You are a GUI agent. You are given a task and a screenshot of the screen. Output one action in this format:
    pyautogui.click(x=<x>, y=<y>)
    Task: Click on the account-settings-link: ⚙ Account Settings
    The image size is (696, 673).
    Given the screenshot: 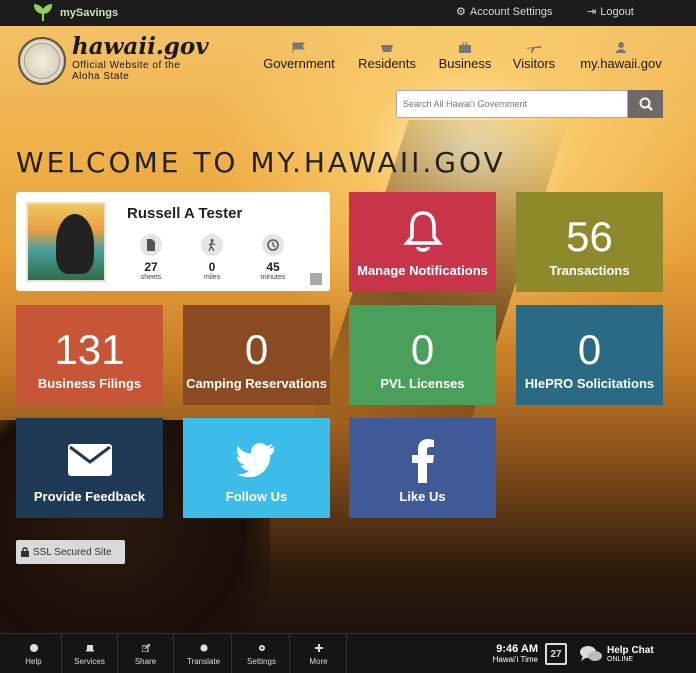 What is the action you would take?
    pyautogui.click(x=504, y=12)
    